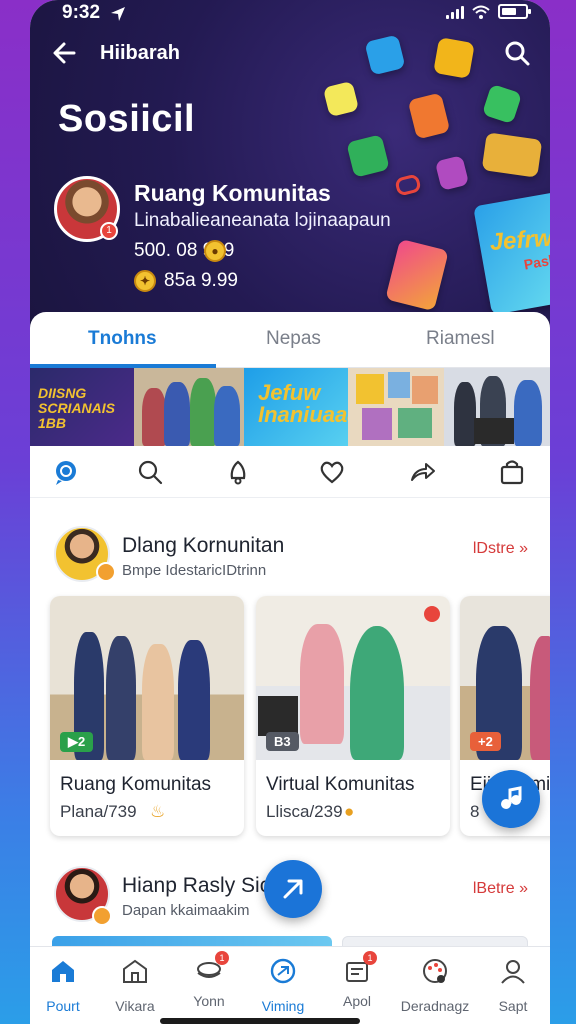 Image resolution: width=576 pixels, height=1024 pixels. Describe the element at coordinates (102, 916) in the screenshot. I see `avatar-badge` at that location.